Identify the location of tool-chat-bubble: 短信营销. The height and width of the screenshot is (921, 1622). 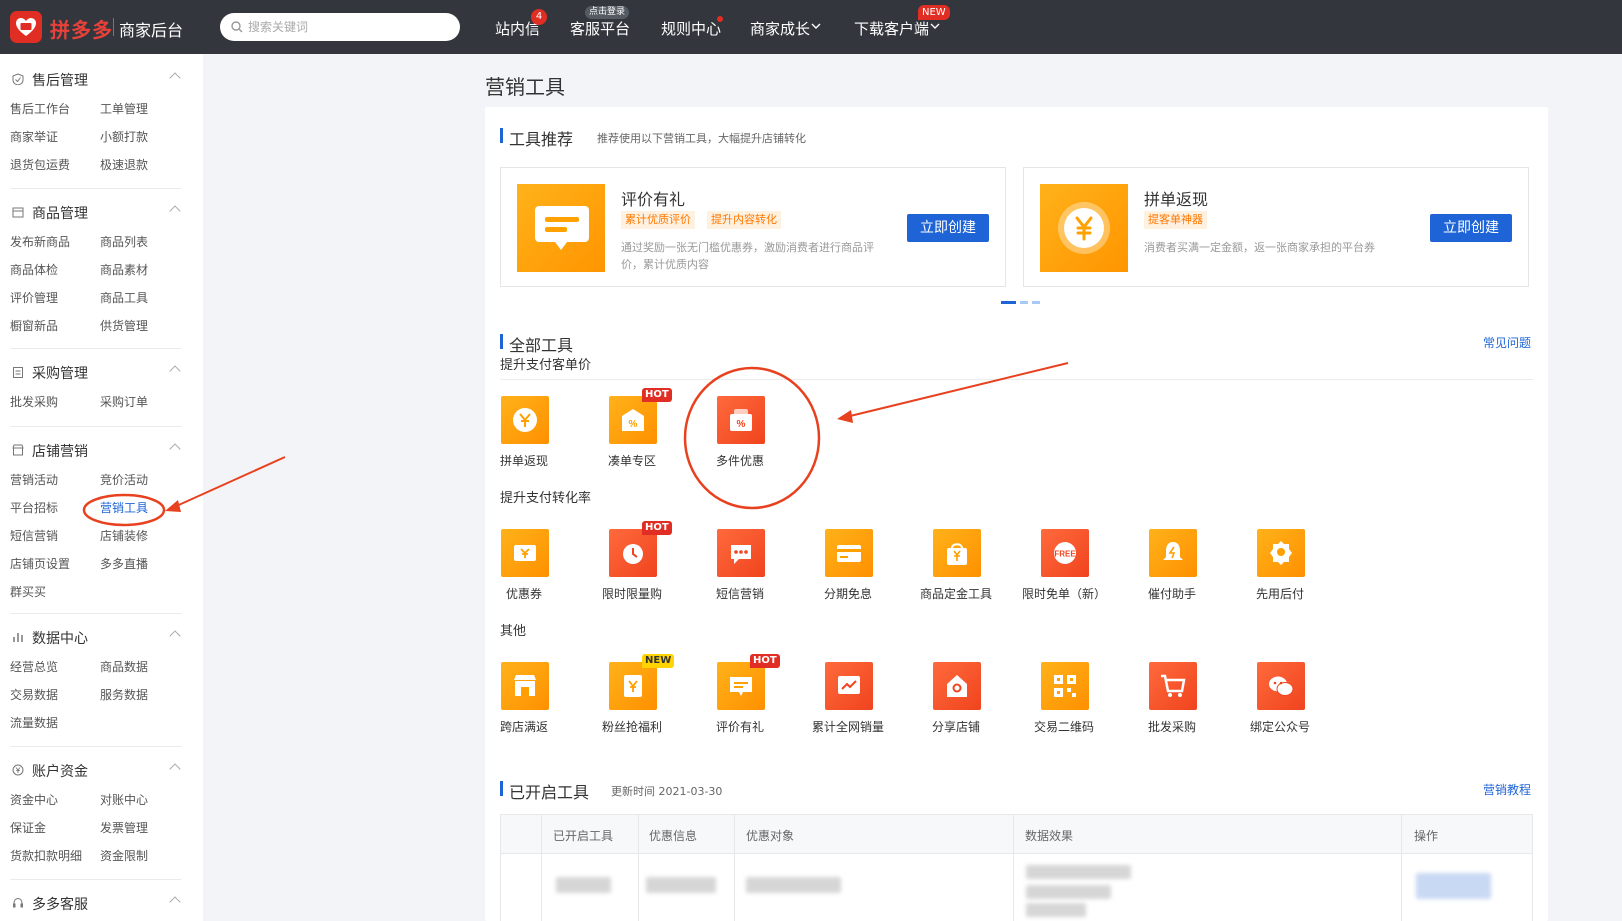
(740, 567).